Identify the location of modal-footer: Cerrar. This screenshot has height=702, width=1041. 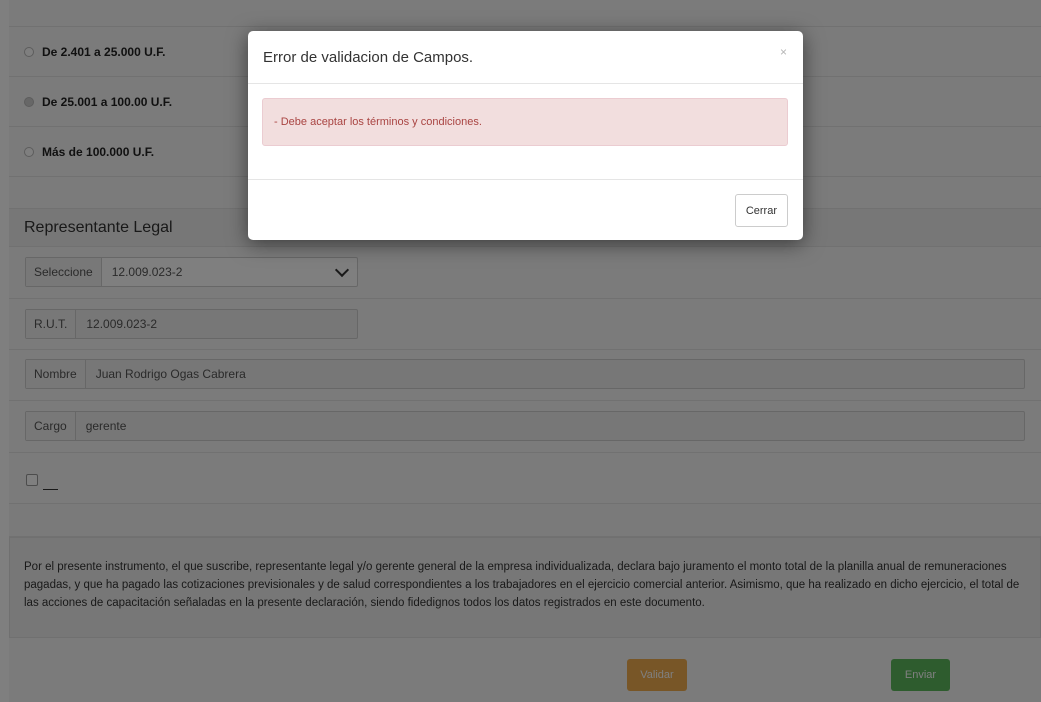
(525, 210).